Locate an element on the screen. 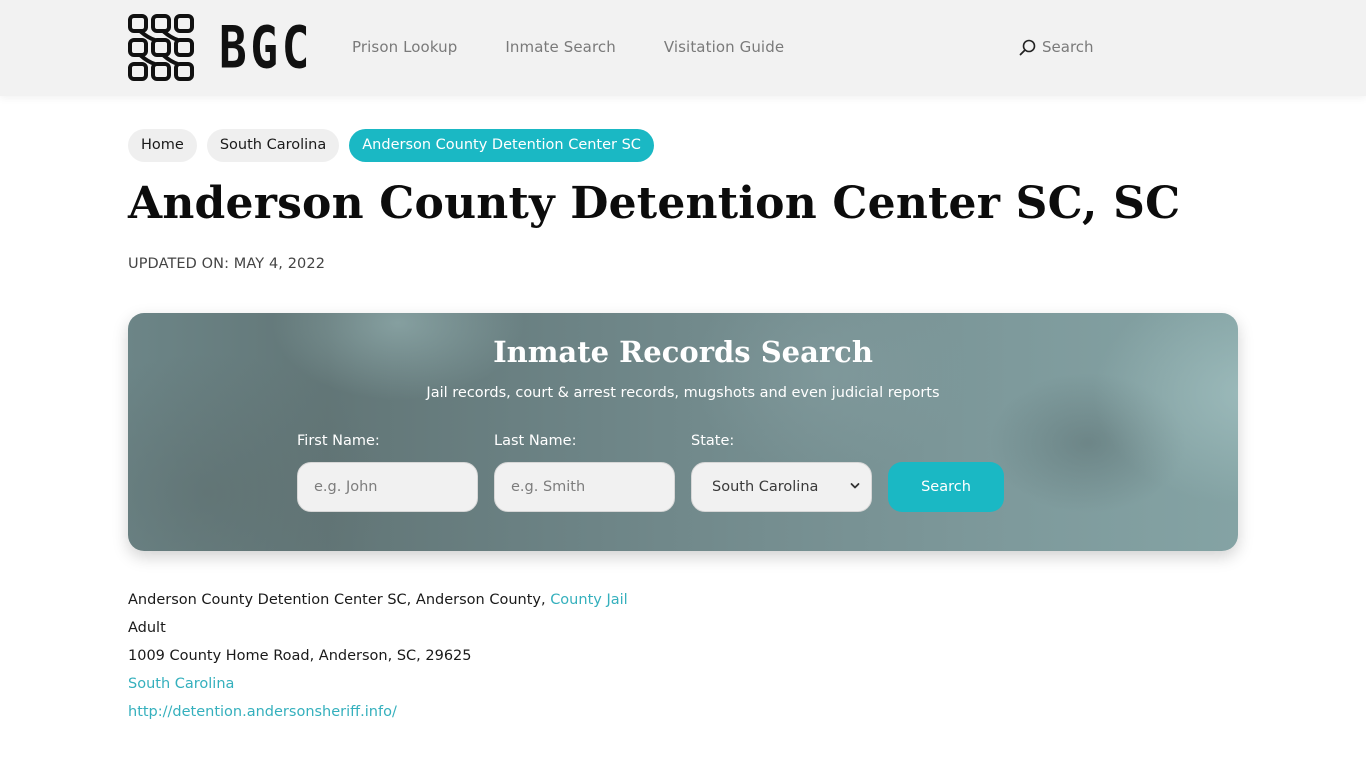 The image size is (1366, 768). breadcrumb-current: Anderson County Detention Center SC is located at coordinates (501, 145).